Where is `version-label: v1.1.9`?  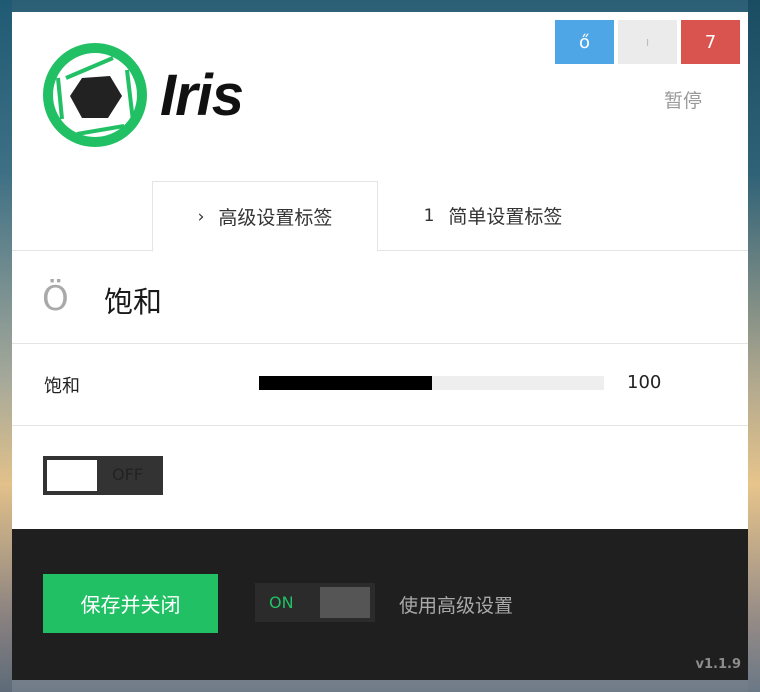
version-label: v1.1.9 is located at coordinates (718, 664).